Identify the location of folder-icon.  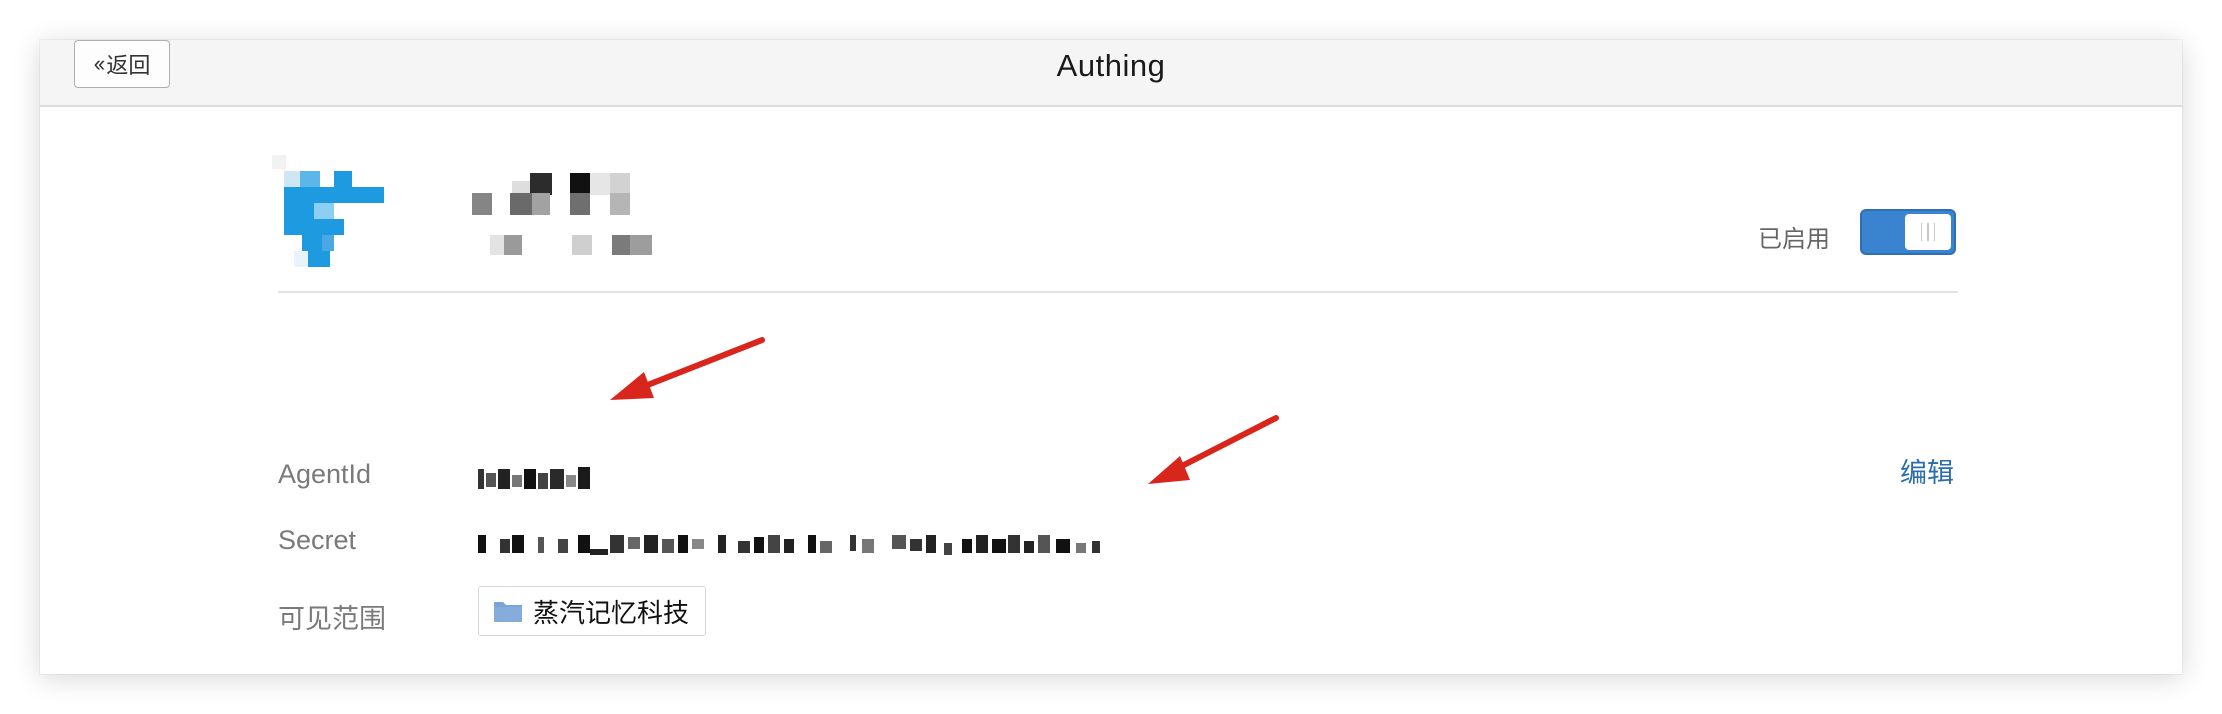
(508, 612).